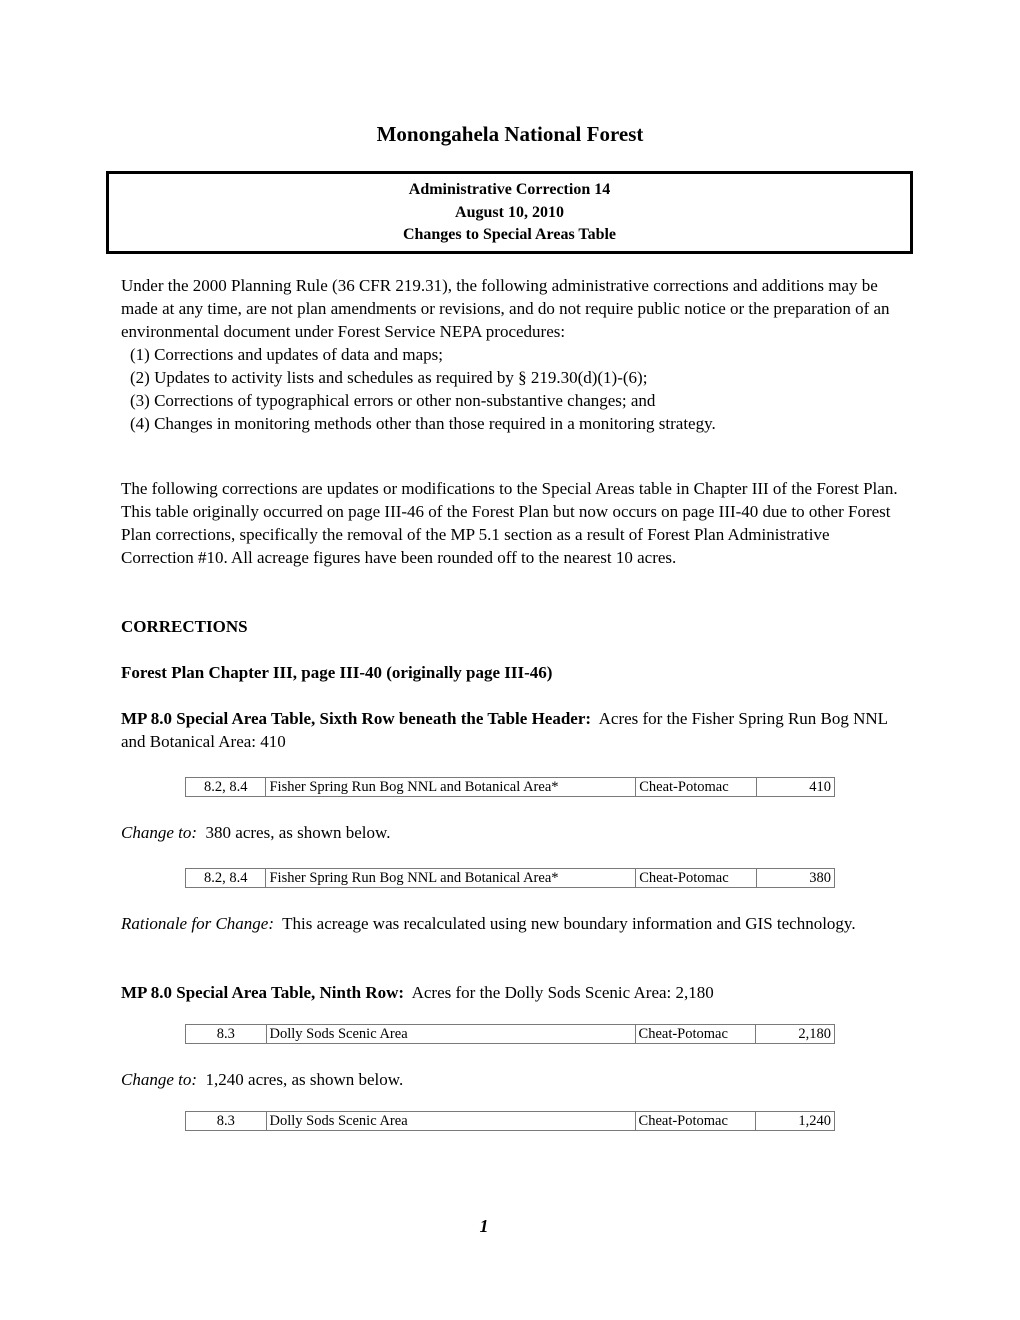 This screenshot has width=1020, height=1320. I want to click on correction-number: Administrative Correction 14, so click(509, 189).